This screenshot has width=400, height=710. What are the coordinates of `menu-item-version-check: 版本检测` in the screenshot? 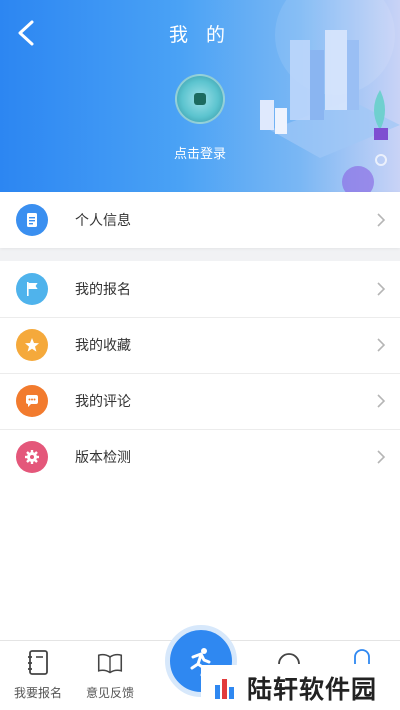 It's located at (200, 457).